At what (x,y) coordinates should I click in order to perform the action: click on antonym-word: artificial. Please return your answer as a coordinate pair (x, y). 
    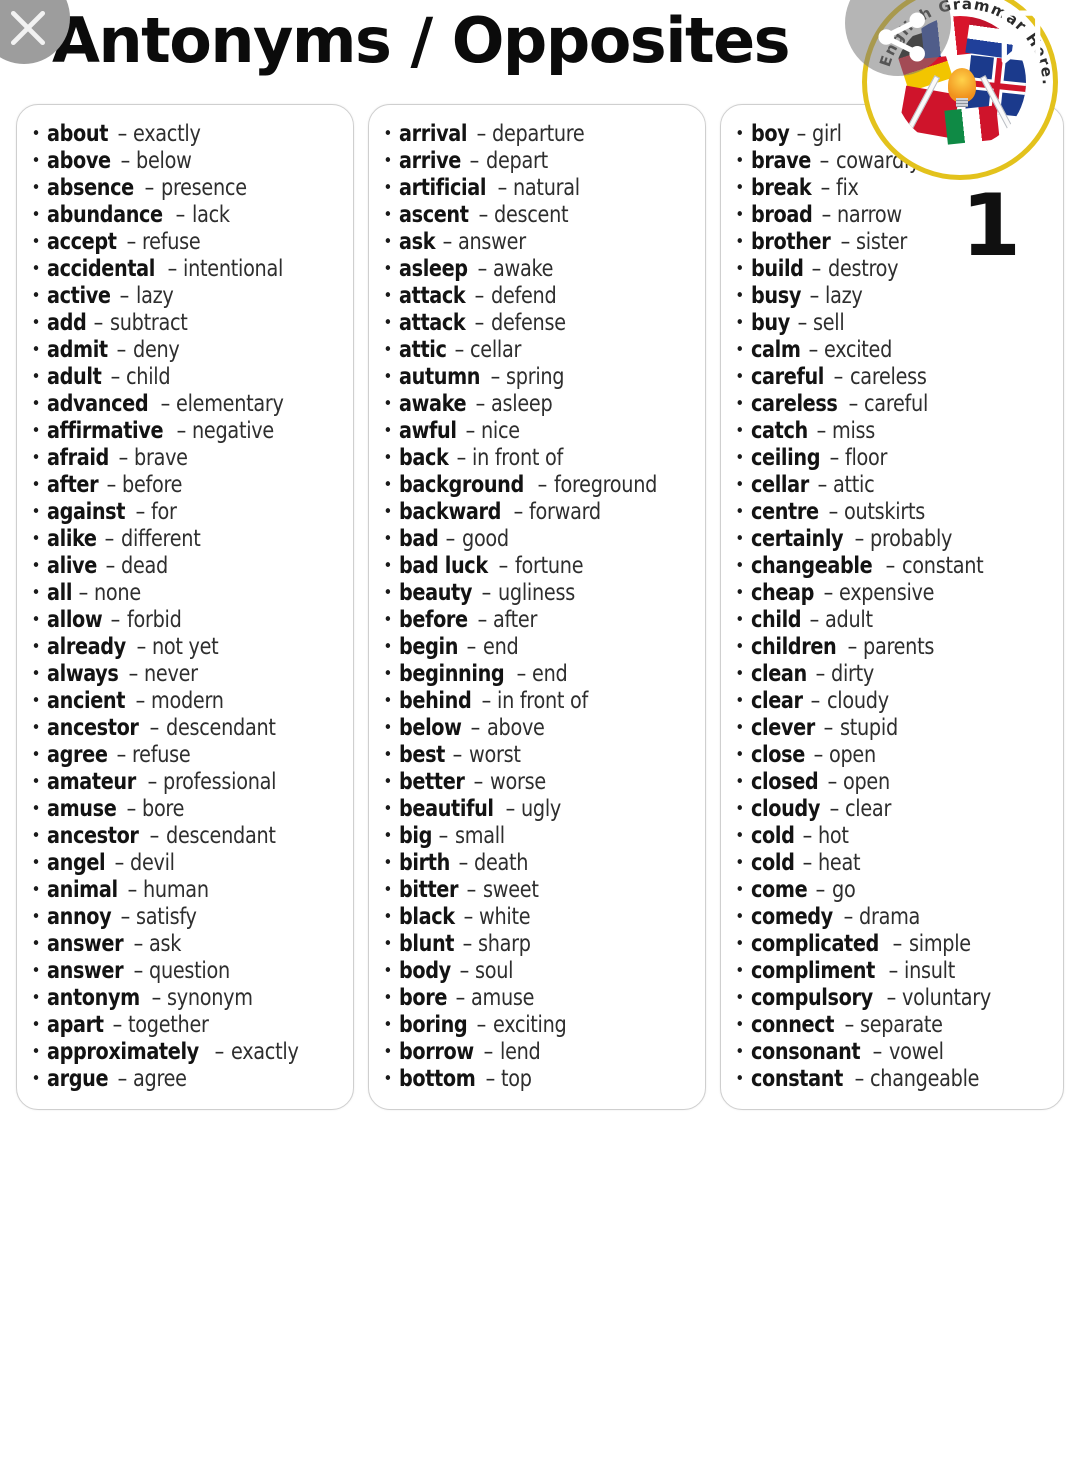
    Looking at the image, I should click on (442, 188).